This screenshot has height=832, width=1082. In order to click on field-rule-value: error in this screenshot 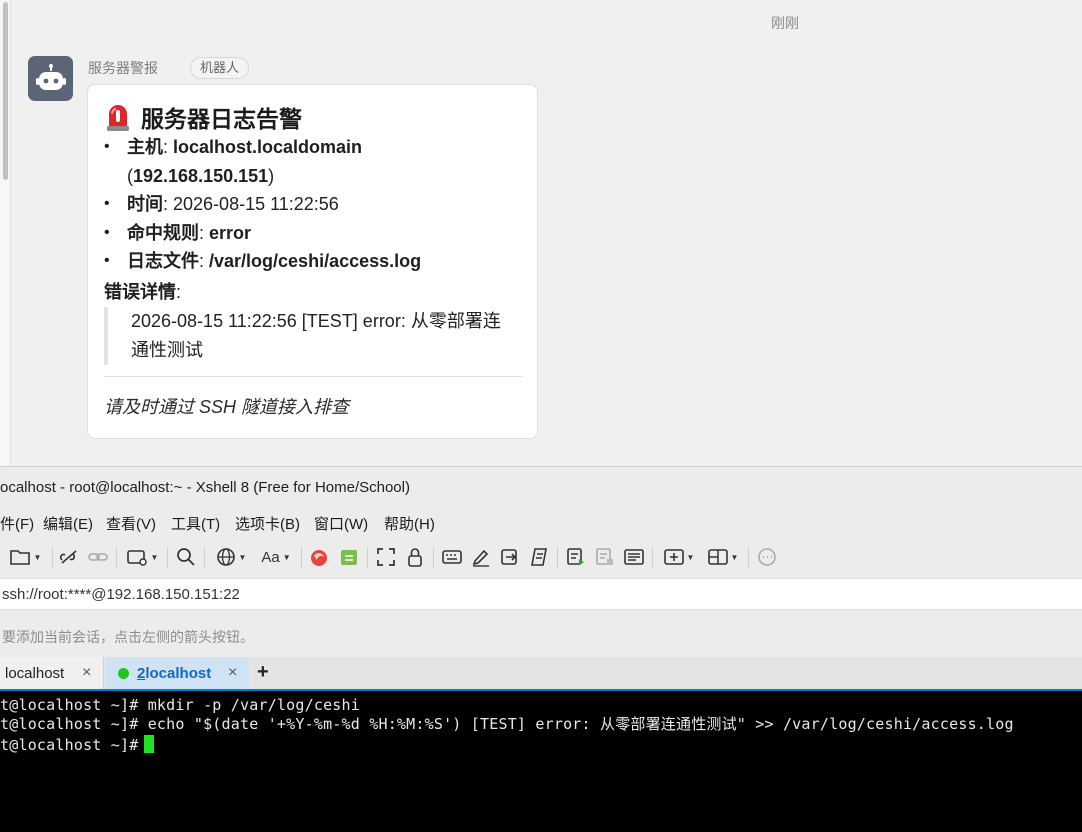, I will do `click(230, 232)`.